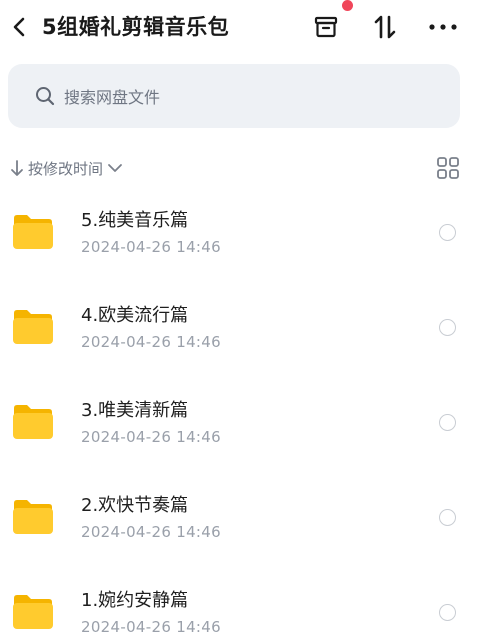  I want to click on more-button, so click(443, 27).